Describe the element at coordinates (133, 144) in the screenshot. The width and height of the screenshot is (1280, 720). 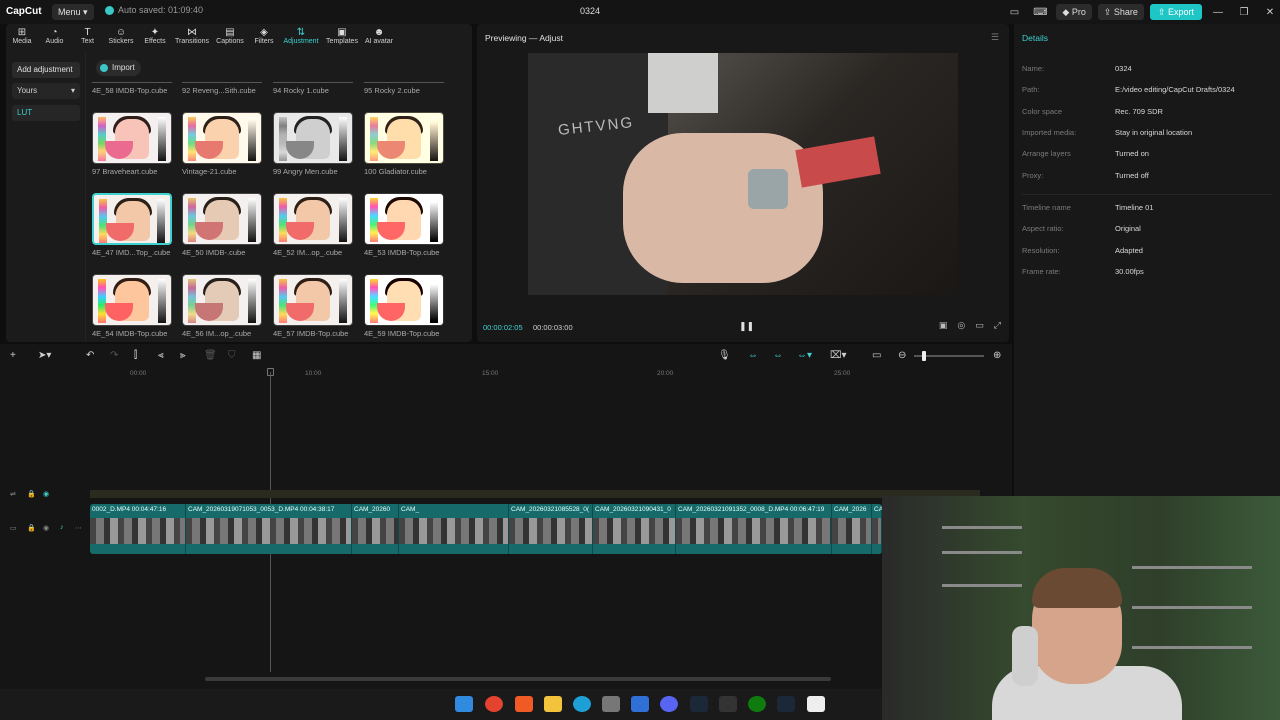
I see `lut-item: 97 Braveheart.cube` at that location.